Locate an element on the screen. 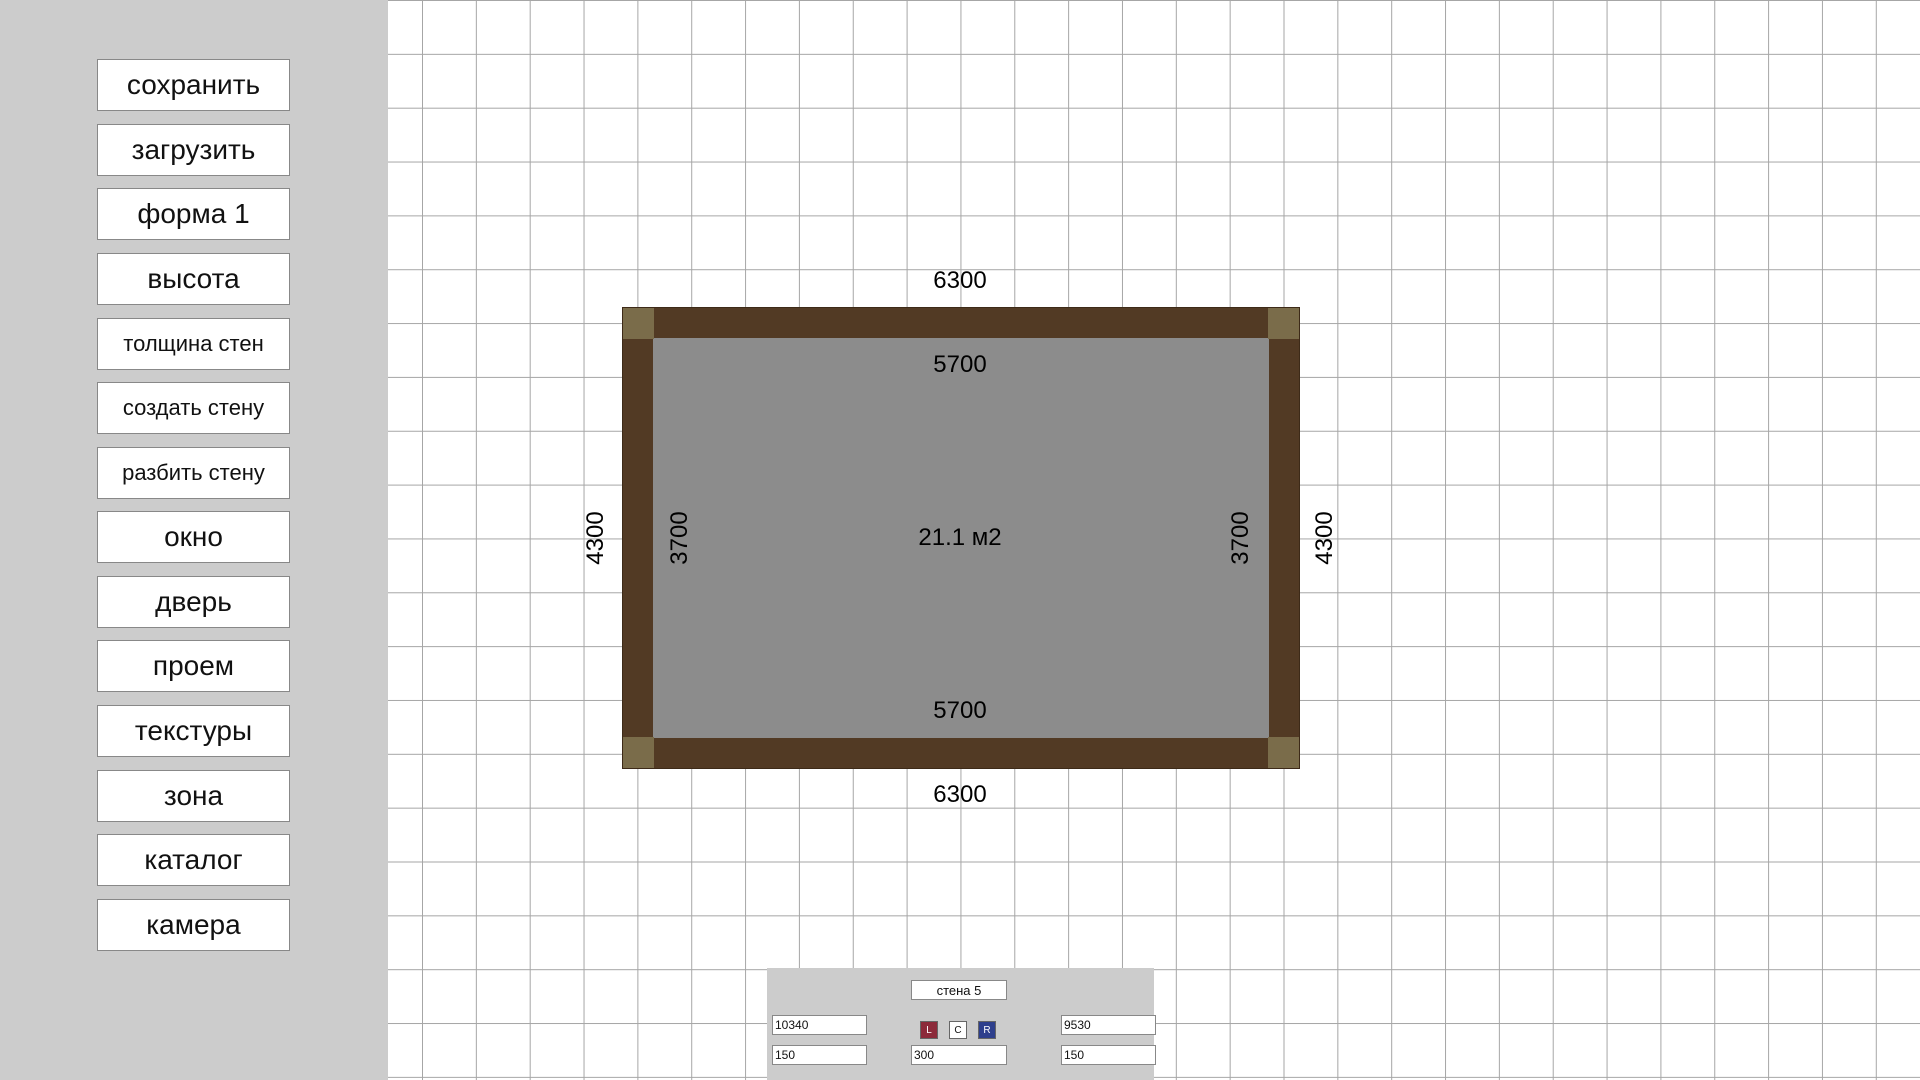 This screenshot has width=1920, height=1080. shape-button: форма 1 is located at coordinates (193, 214).